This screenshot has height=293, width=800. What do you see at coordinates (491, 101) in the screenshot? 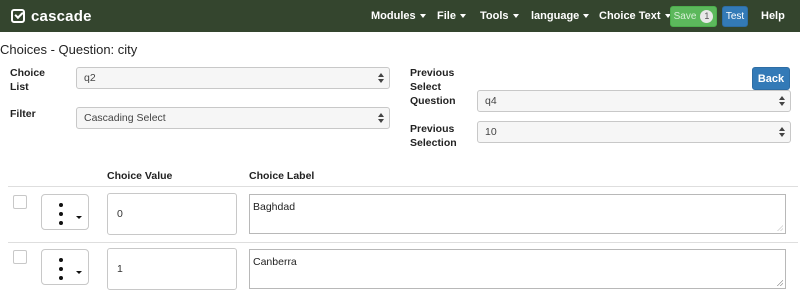
I see `previous-select-question-value: q4` at bounding box center [491, 101].